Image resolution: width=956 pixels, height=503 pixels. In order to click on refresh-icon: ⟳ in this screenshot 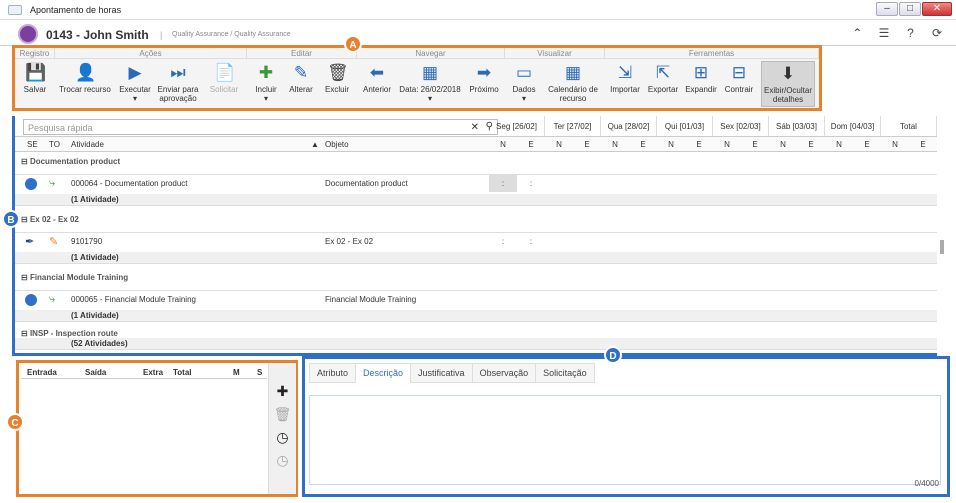, I will do `click(937, 33)`.